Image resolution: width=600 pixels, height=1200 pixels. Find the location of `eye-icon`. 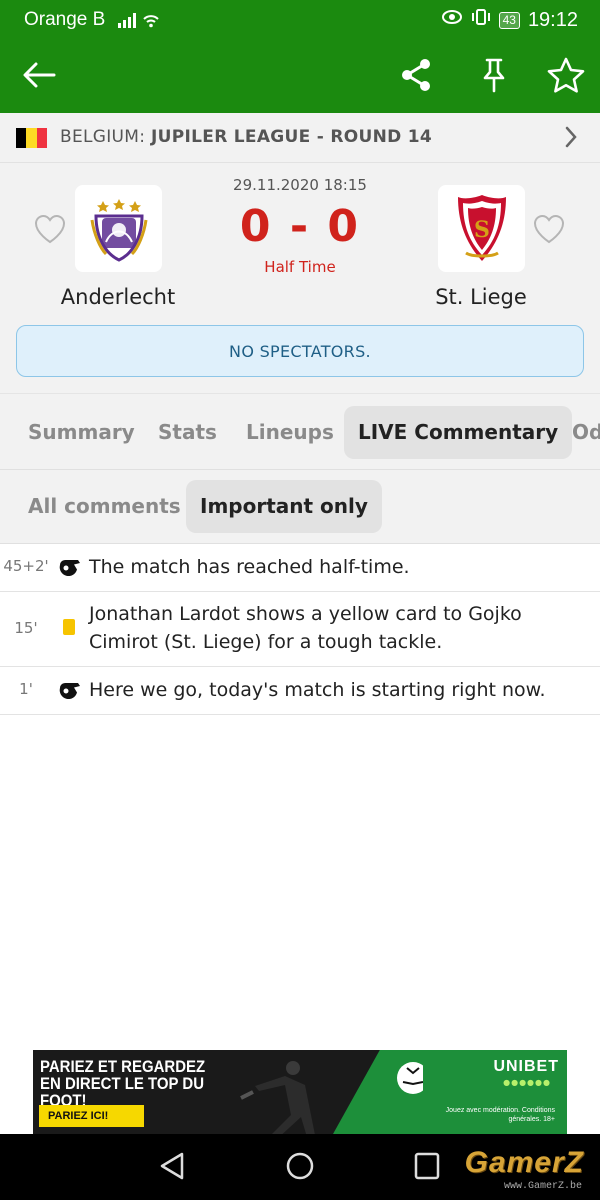

eye-icon is located at coordinates (452, 20).